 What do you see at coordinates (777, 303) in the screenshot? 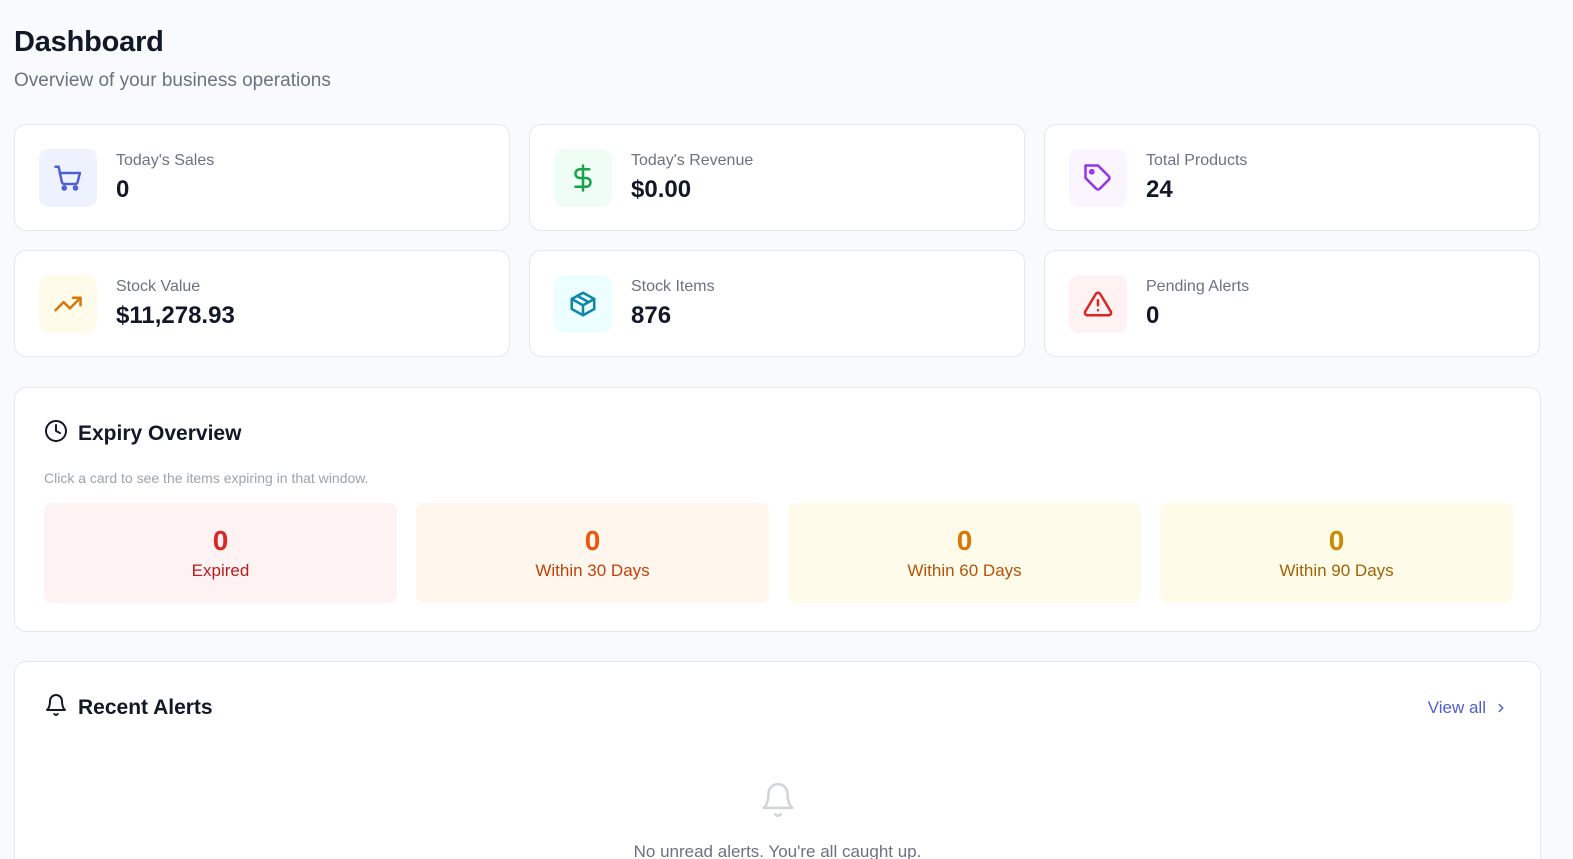
I see `stat-card-stock-items: Stock Items 876` at bounding box center [777, 303].